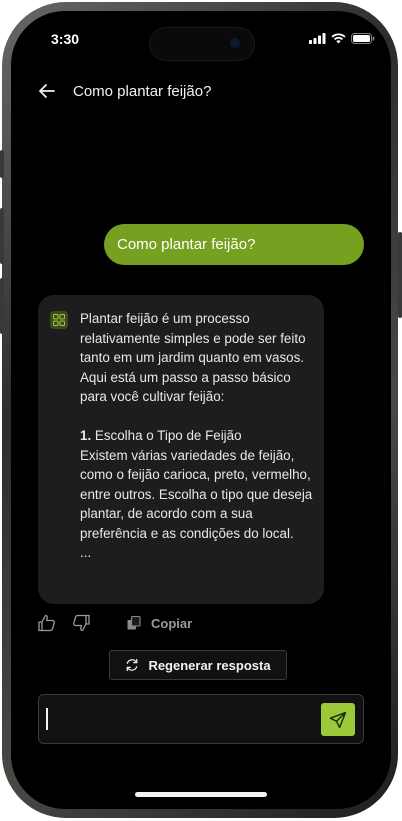 Image resolution: width=402 pixels, height=821 pixels. I want to click on status-icons, so click(342, 38).